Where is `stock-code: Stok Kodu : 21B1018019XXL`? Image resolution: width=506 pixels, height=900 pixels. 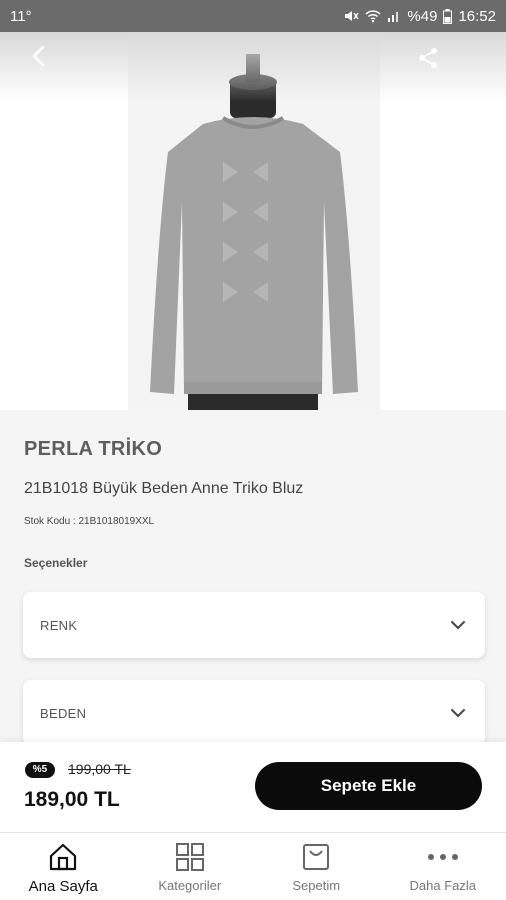
stock-code: Stok Kodu : 21B1018019XXL is located at coordinates (89, 521).